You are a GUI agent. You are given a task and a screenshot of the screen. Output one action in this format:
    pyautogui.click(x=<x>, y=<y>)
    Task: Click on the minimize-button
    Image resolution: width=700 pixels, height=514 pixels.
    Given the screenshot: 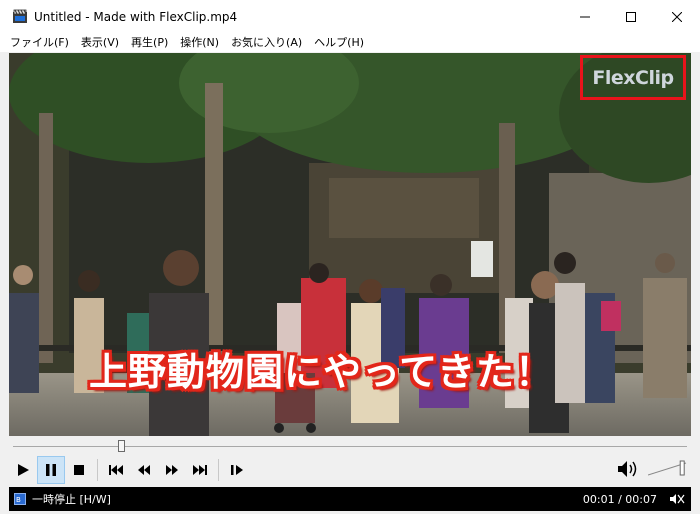 What is the action you would take?
    pyautogui.click(x=585, y=17)
    